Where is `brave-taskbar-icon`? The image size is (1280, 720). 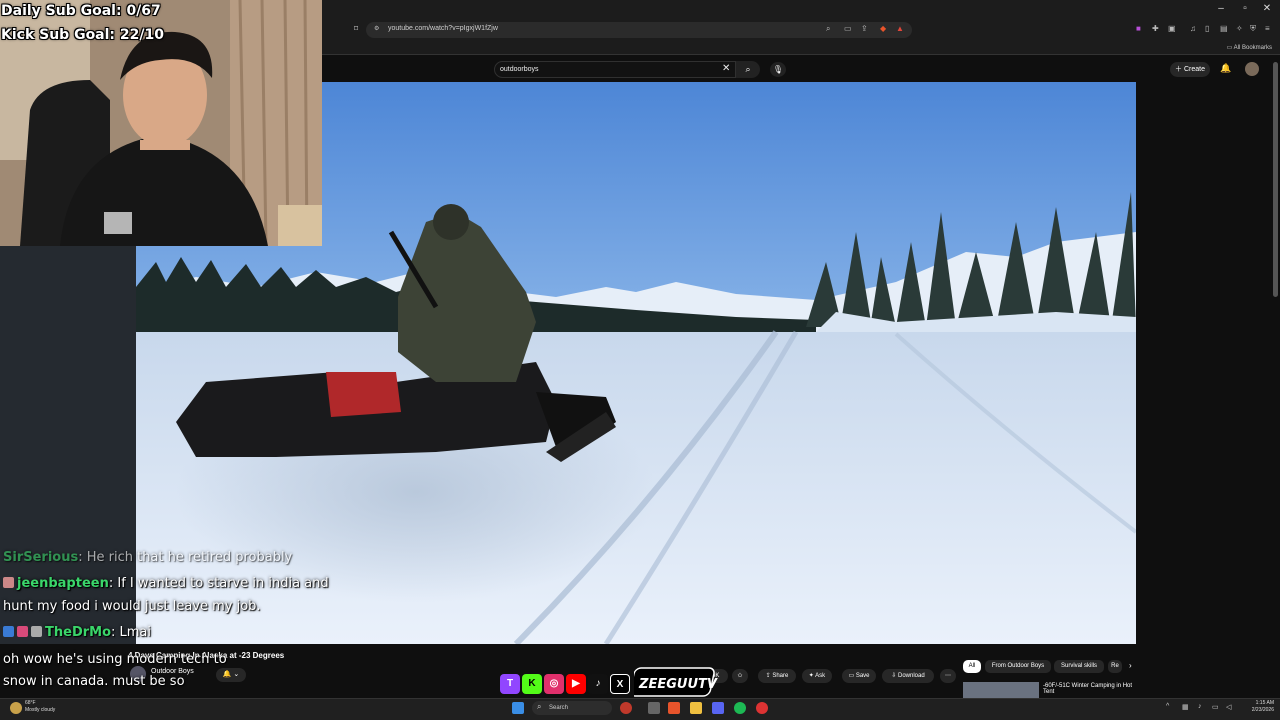 brave-taskbar-icon is located at coordinates (674, 708).